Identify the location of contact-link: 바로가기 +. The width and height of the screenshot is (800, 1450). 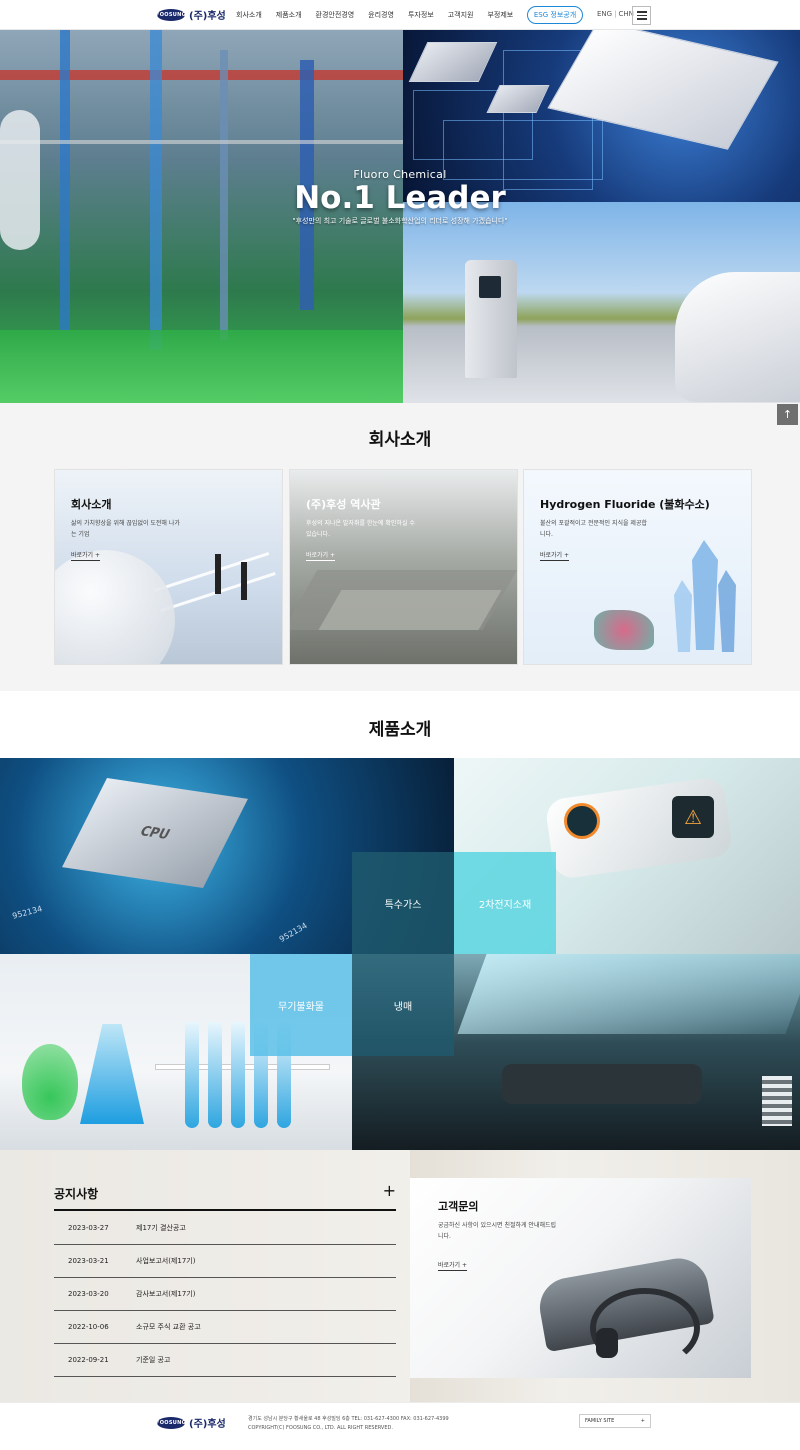
(453, 1265).